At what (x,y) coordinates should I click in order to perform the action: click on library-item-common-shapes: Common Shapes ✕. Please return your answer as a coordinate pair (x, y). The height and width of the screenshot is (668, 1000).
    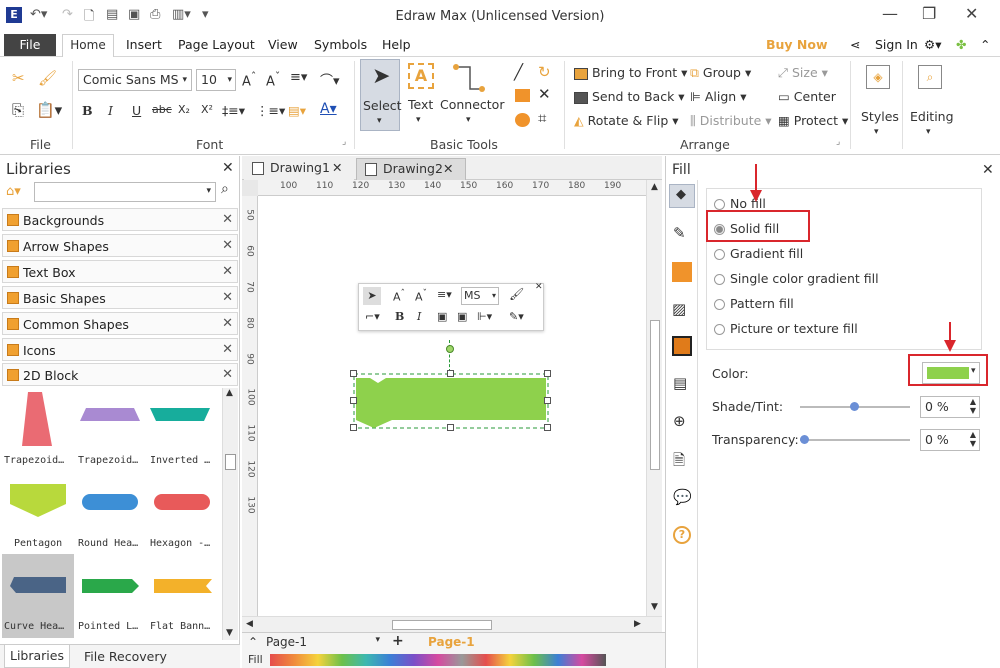
    Looking at the image, I should click on (120, 323).